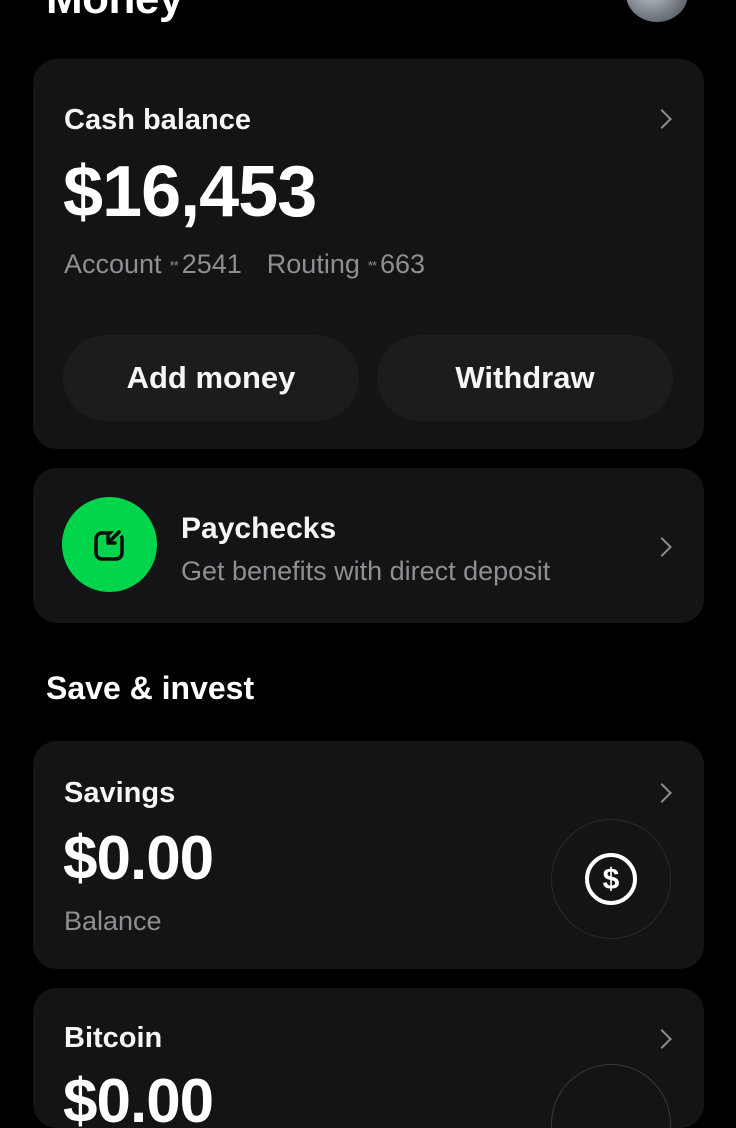 This screenshot has height=1128, width=736. Describe the element at coordinates (368, 1058) in the screenshot. I see `bitcoin-card: Bitcoin $0.00` at that location.